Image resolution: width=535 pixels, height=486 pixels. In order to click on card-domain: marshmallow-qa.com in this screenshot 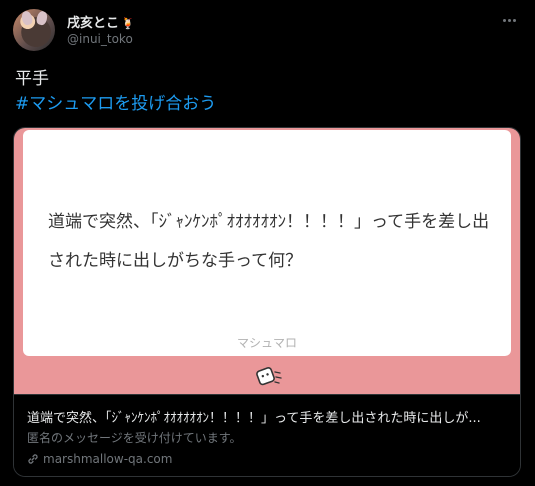, I will do `click(99, 459)`.